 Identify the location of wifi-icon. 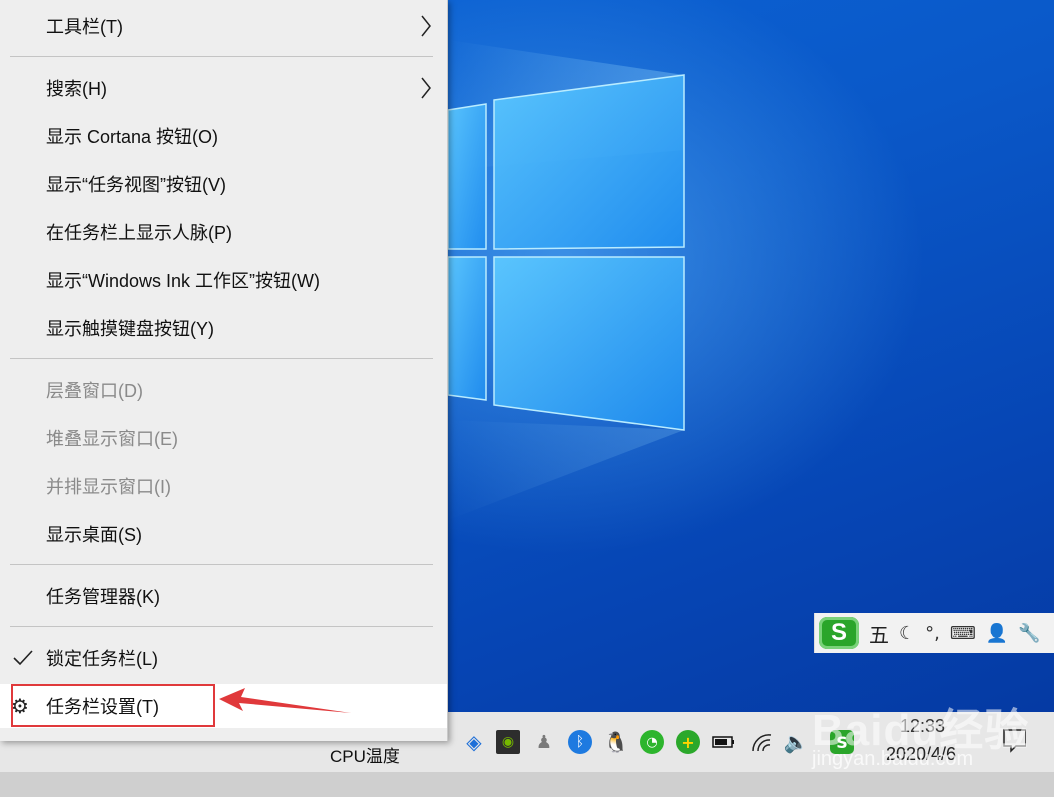
(762, 742).